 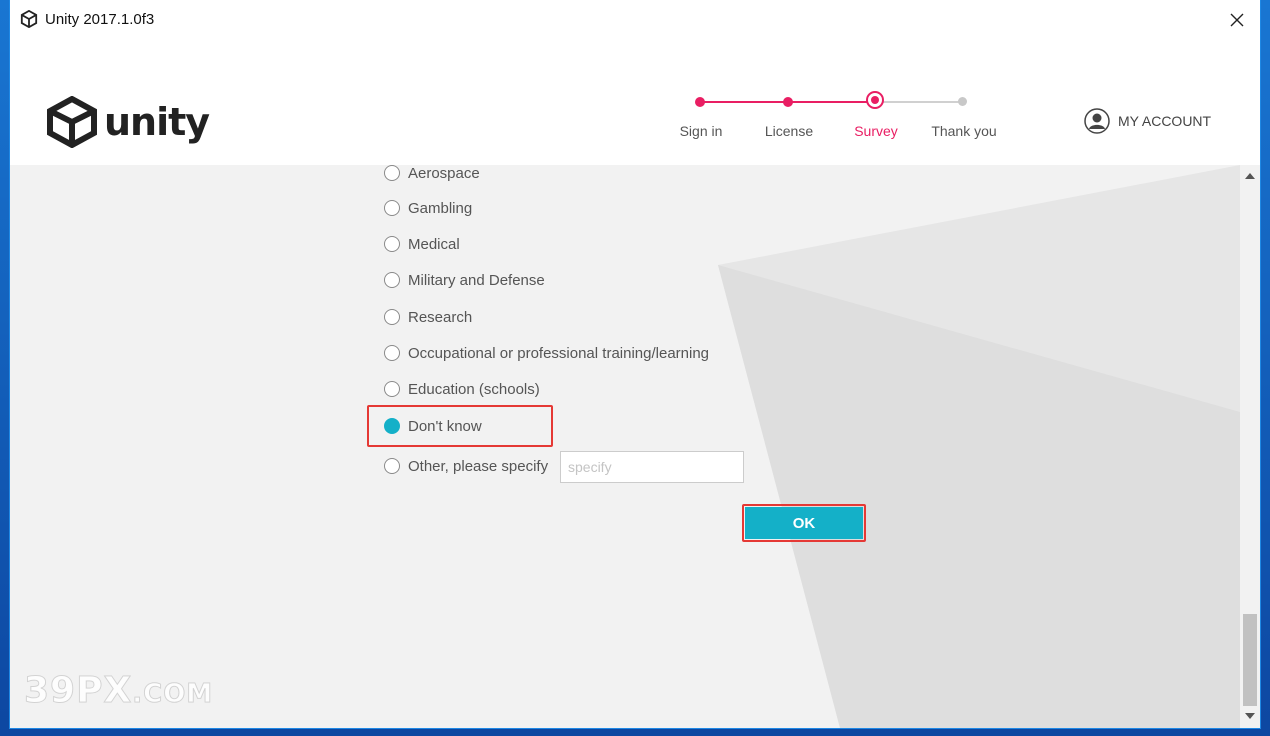 What do you see at coordinates (392, 208) in the screenshot?
I see `radio-gambling` at bounding box center [392, 208].